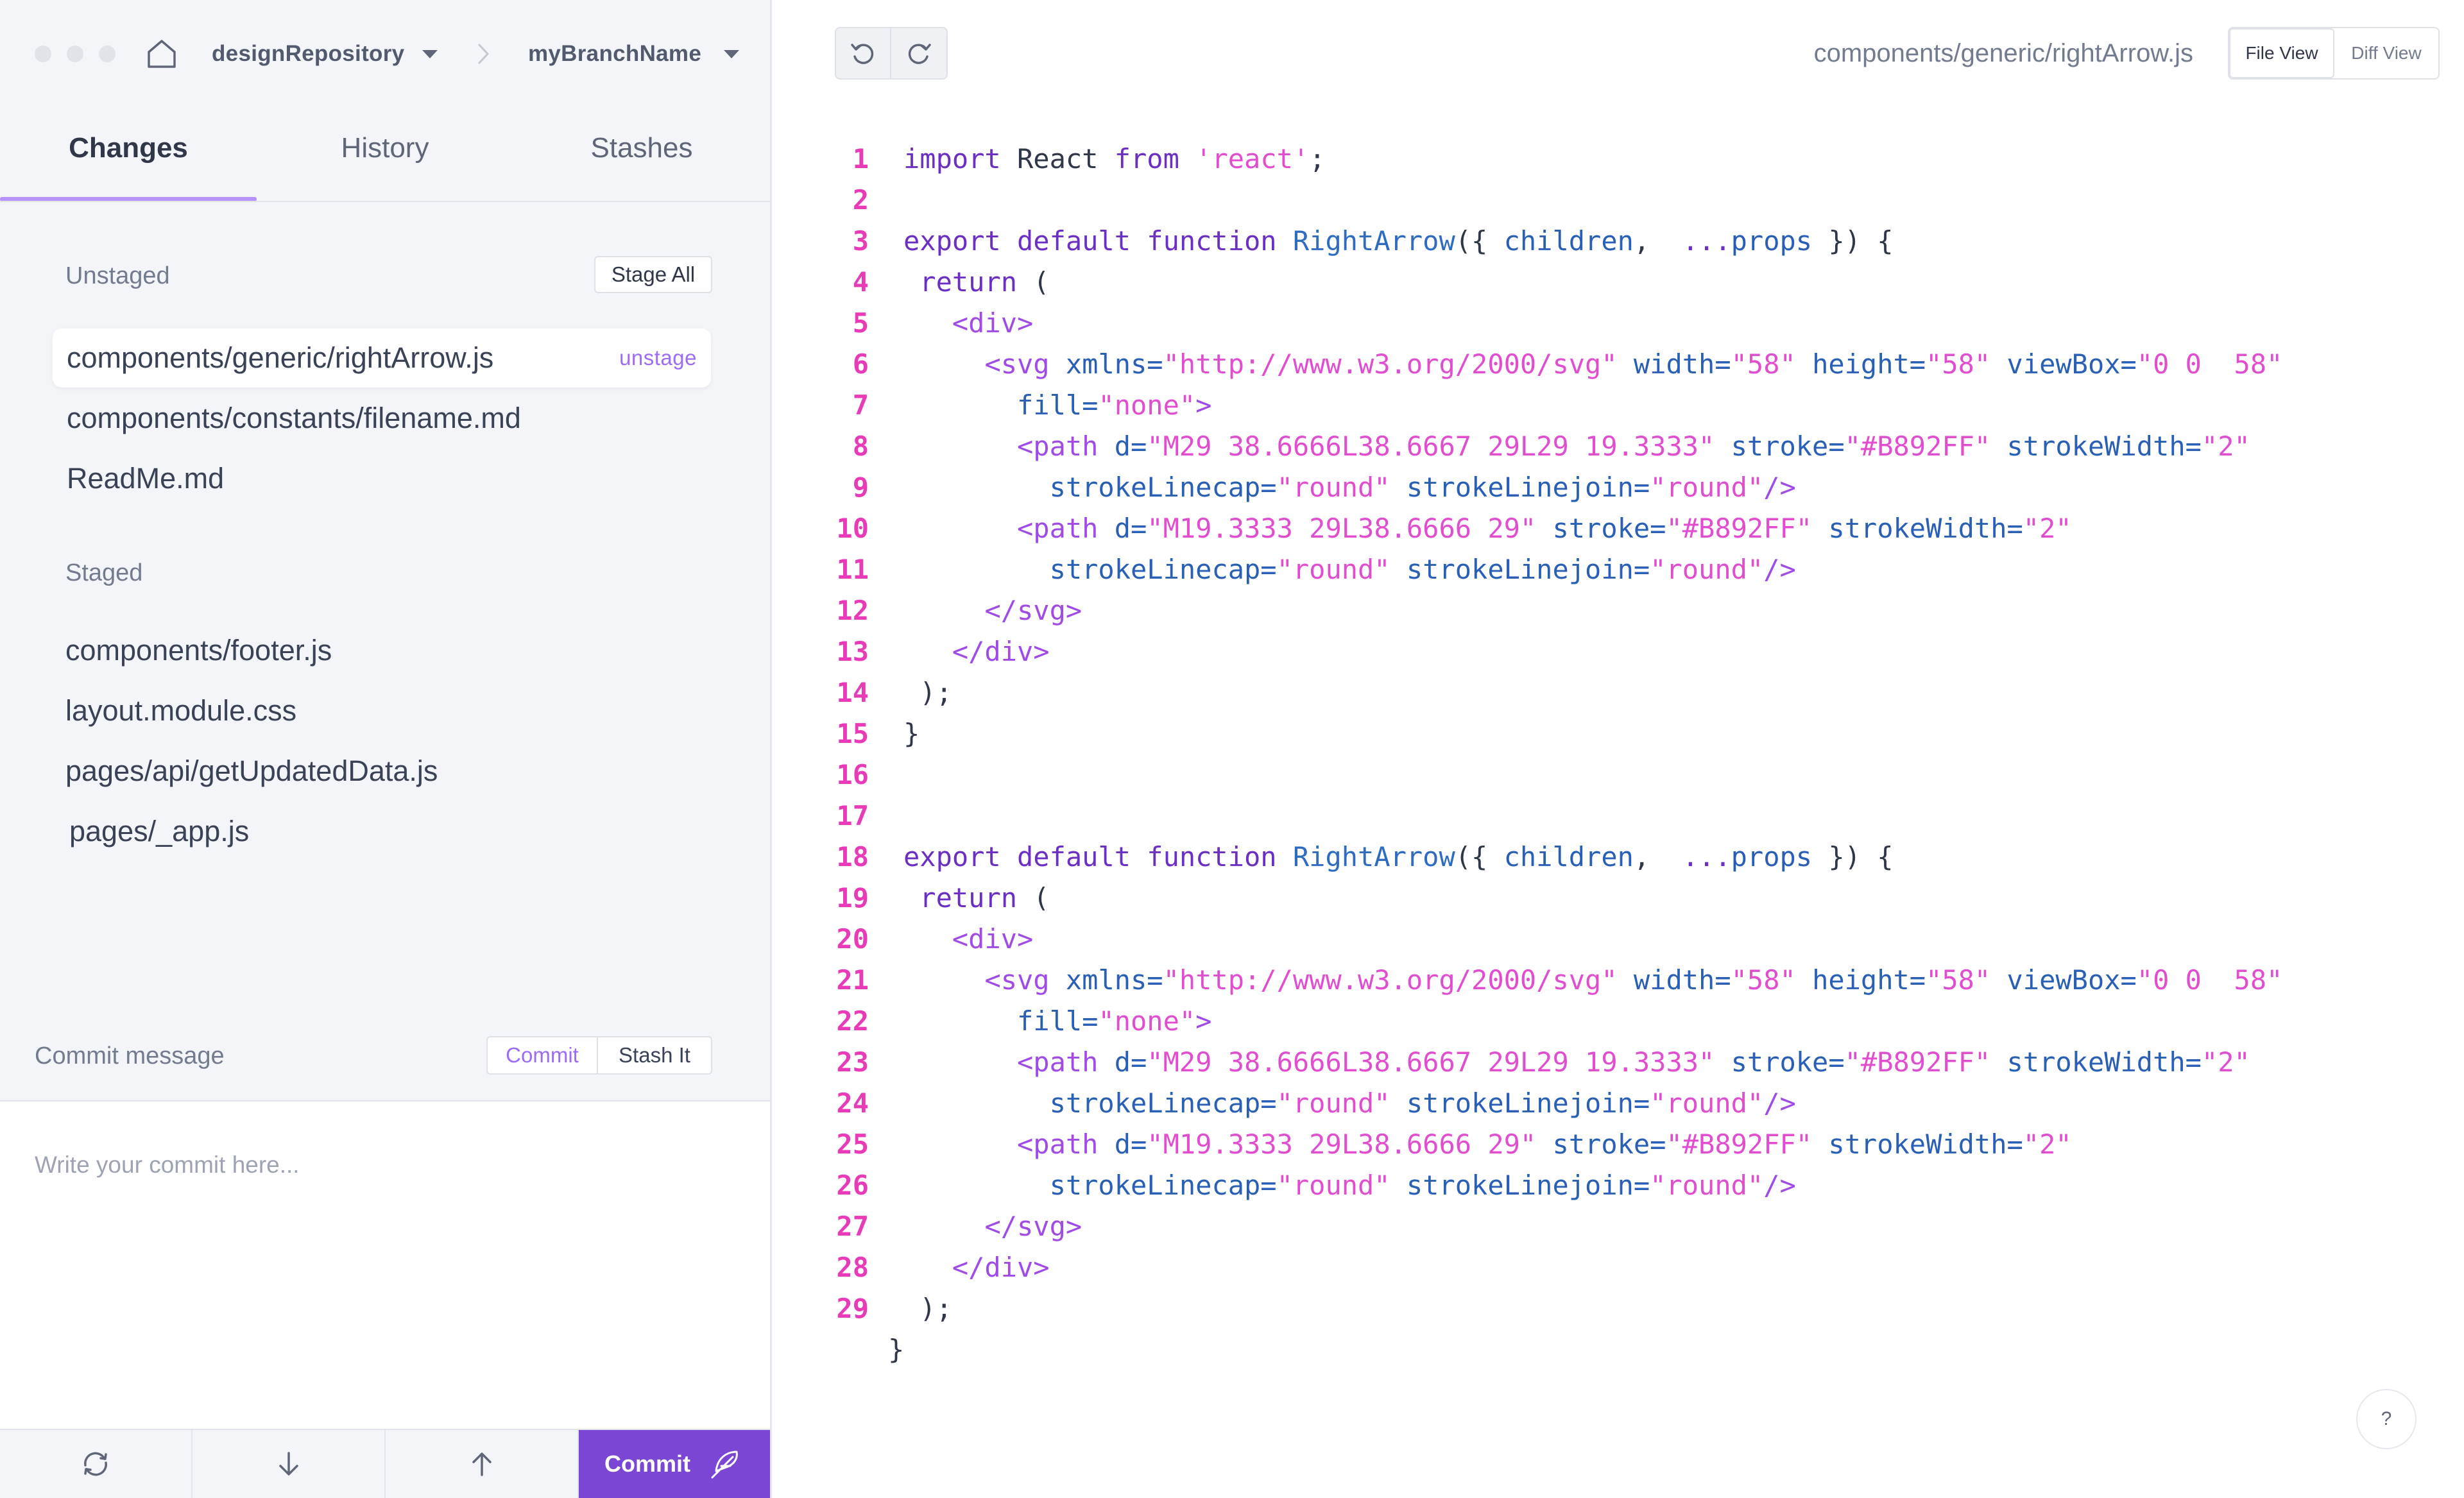 The width and height of the screenshot is (2464, 1498). What do you see at coordinates (2387, 1419) in the screenshot?
I see `help-button: ?` at bounding box center [2387, 1419].